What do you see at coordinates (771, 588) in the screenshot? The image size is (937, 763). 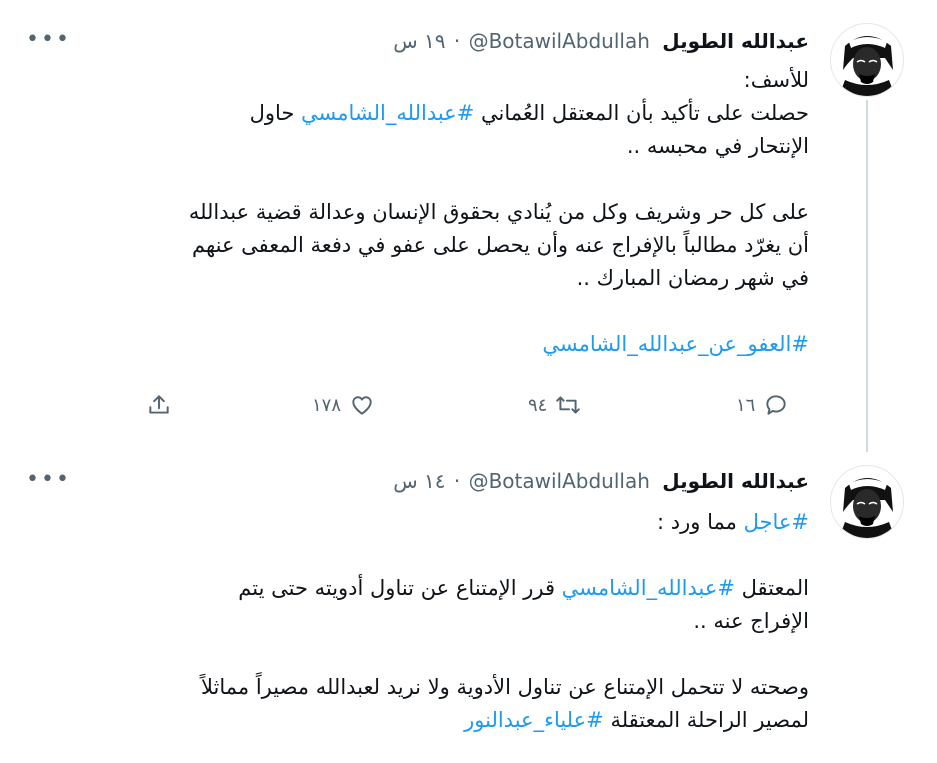 I see `tweet-text-segment: المعتقل` at bounding box center [771, 588].